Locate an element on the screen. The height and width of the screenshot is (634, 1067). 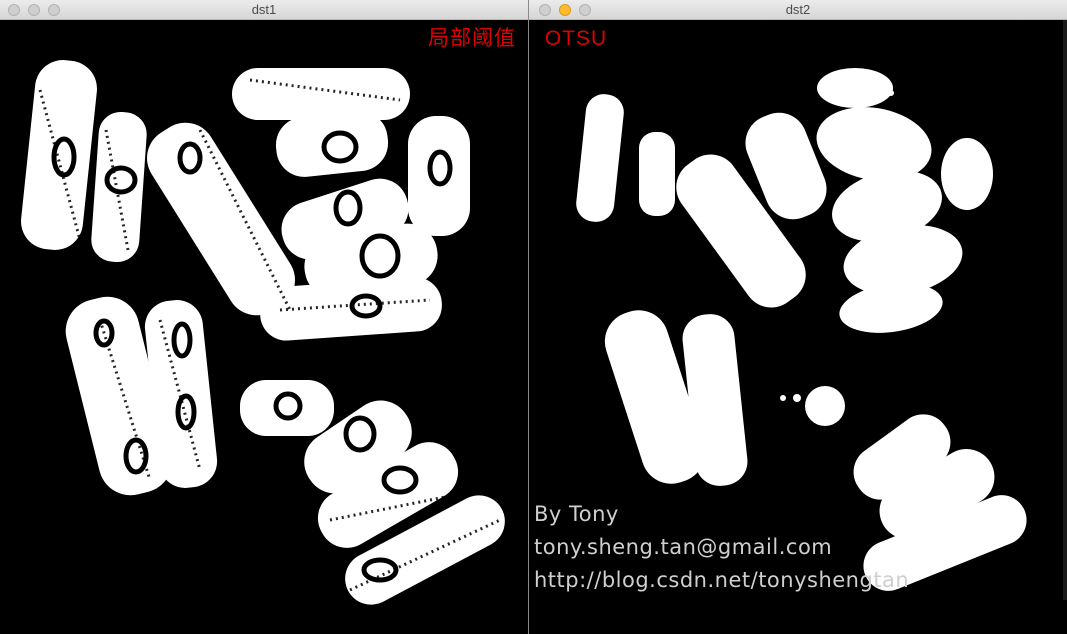
local-threshold-label: 局部阈值 is located at coordinates (472, 38).